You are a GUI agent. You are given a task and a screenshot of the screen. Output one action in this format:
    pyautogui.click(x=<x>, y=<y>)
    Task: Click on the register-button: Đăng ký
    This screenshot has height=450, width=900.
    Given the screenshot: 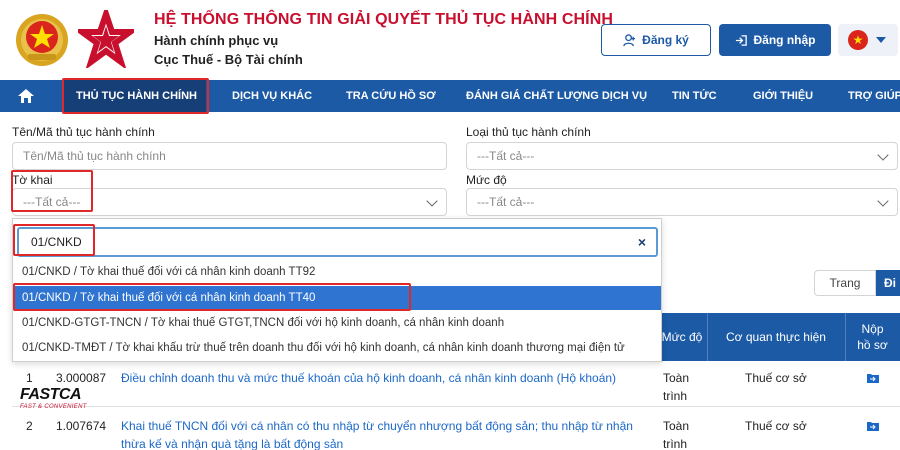 What is the action you would take?
    pyautogui.click(x=656, y=40)
    